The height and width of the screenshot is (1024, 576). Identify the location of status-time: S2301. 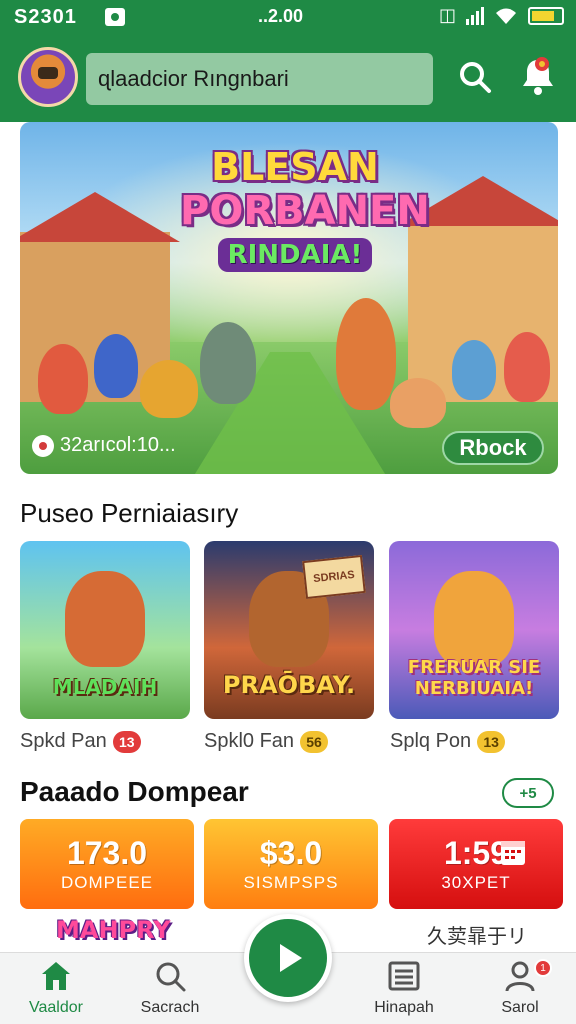
(45, 16).